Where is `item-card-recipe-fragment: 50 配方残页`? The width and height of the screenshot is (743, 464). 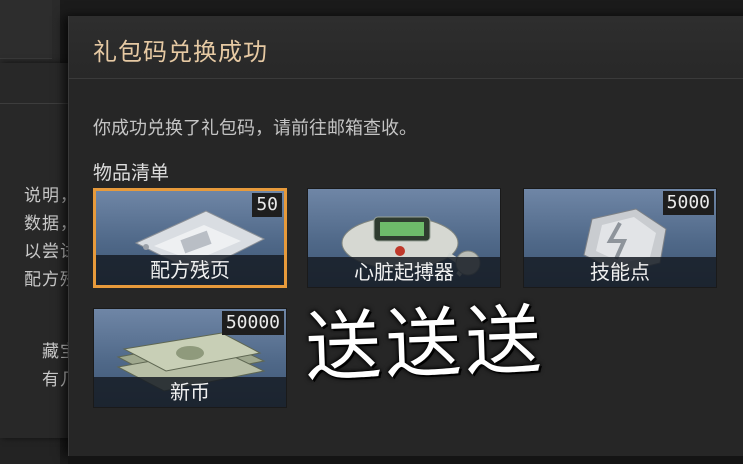 item-card-recipe-fragment: 50 配方残页 is located at coordinates (190, 238).